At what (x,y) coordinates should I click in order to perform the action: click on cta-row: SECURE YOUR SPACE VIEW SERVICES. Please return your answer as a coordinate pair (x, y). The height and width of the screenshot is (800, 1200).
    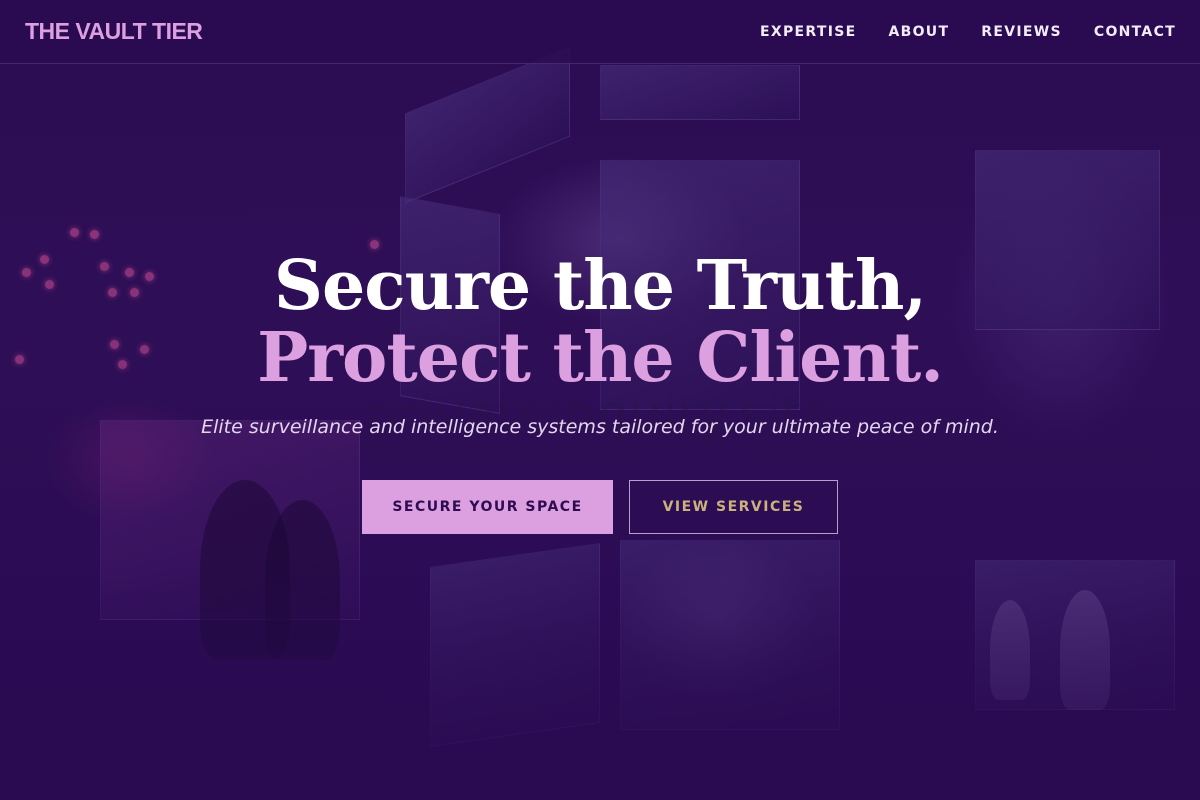
    Looking at the image, I should click on (600, 507).